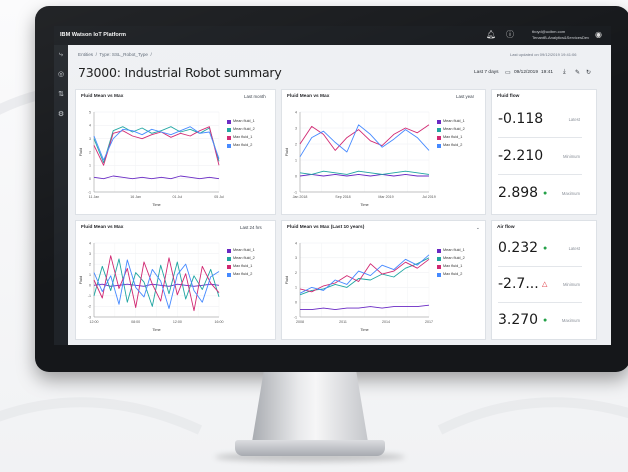  What do you see at coordinates (85, 54) in the screenshot?
I see `breadcrumb-entities: Entities` at bounding box center [85, 54].